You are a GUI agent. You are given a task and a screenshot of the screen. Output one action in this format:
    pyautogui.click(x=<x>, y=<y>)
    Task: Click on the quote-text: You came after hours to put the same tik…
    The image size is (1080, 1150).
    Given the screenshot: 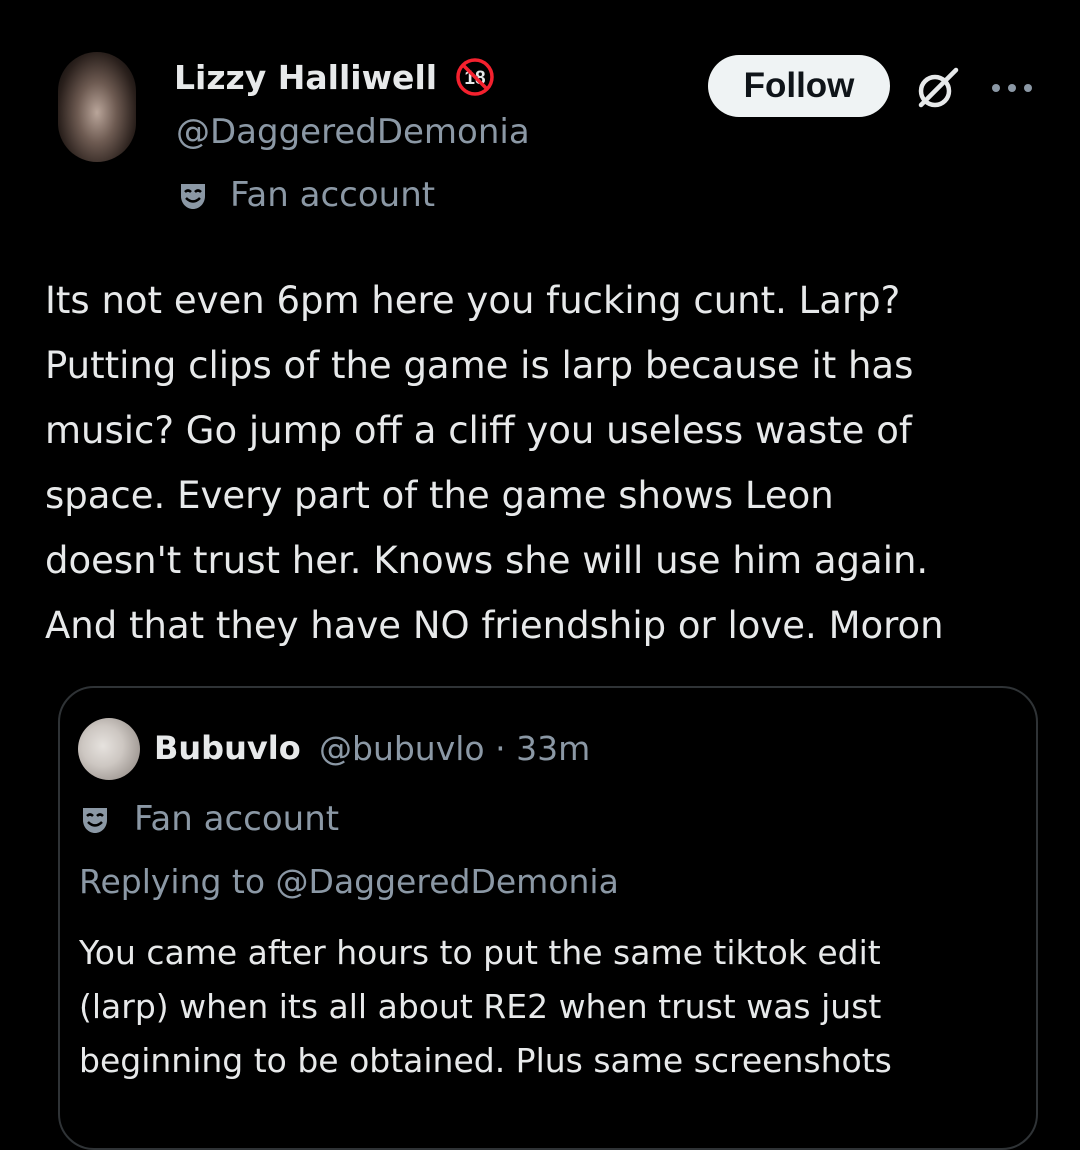 What is the action you would take?
    pyautogui.click(x=485, y=1006)
    